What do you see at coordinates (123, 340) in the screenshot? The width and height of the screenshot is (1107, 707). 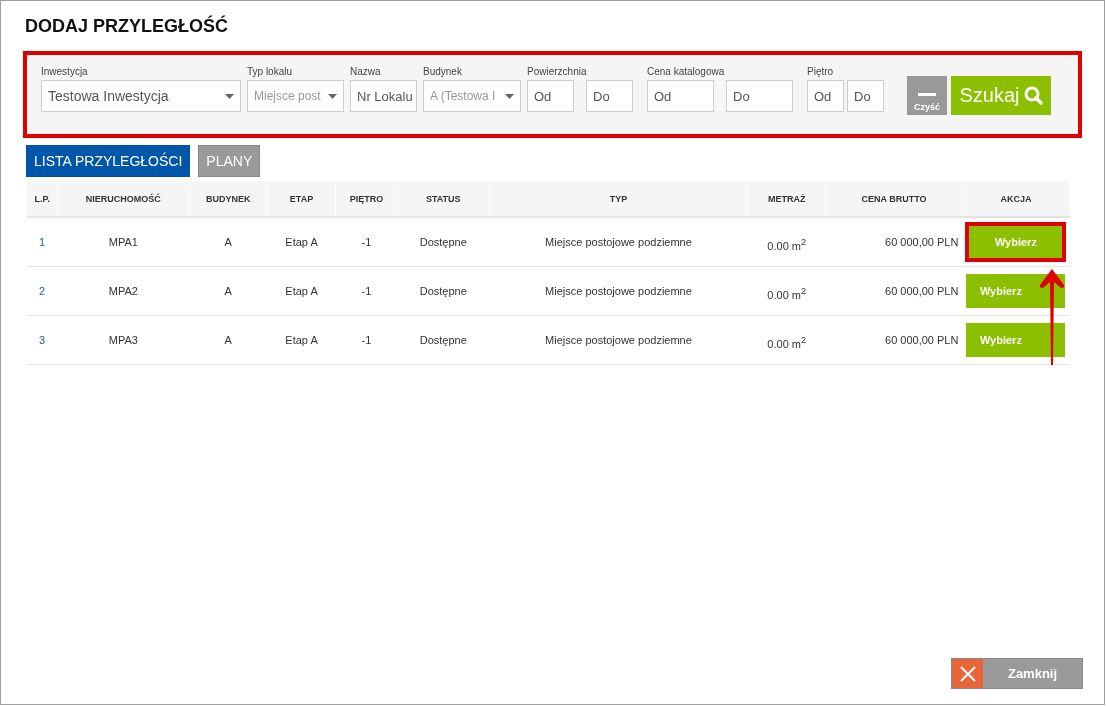 I see `table-cell: MPA3` at bounding box center [123, 340].